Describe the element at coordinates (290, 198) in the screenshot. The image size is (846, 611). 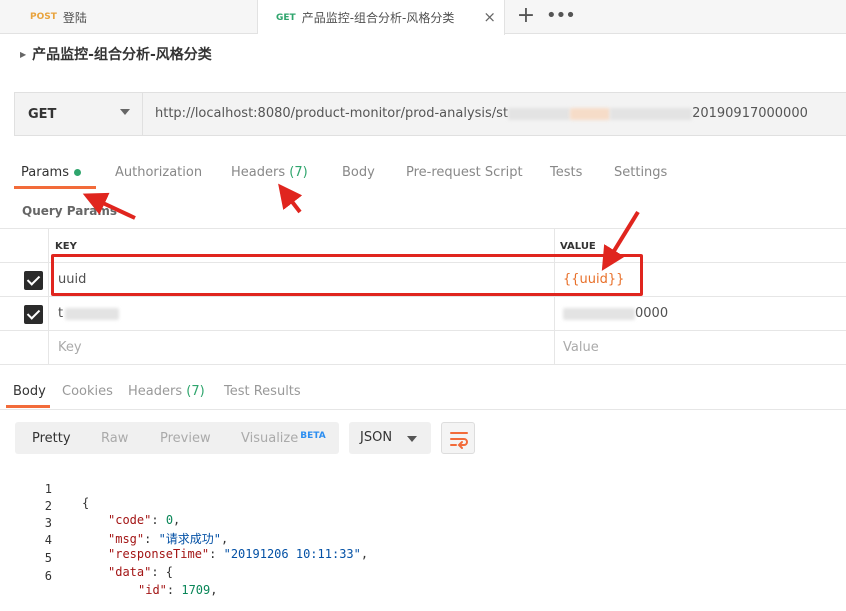
I see `annotation-arrow-headers` at that location.